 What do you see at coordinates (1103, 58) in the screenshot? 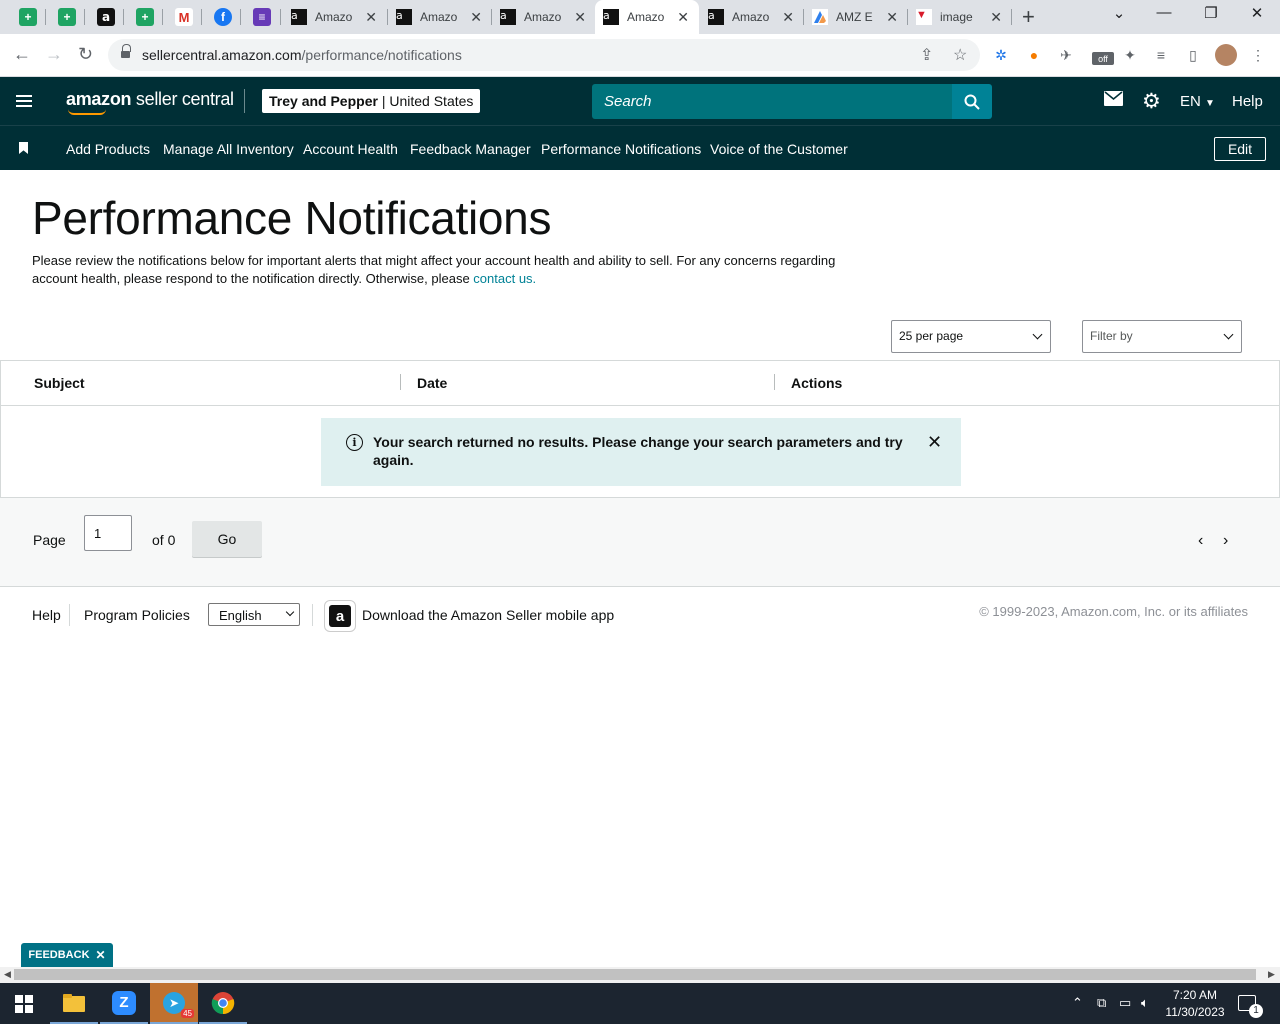
I see `off-extension-icon: off` at bounding box center [1103, 58].